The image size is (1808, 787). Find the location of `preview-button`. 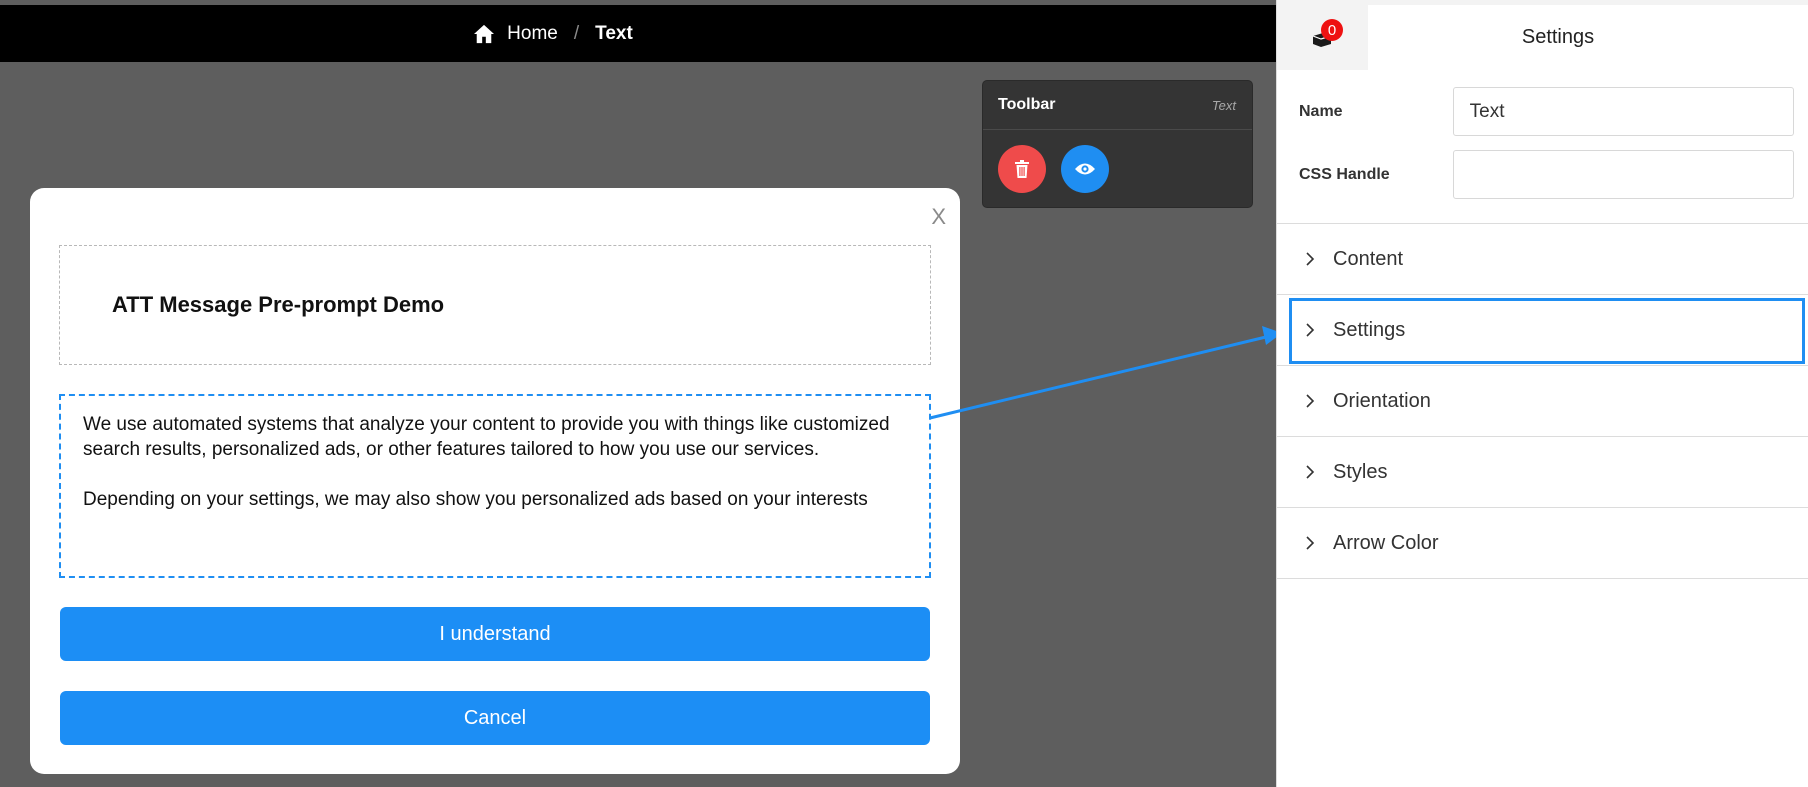

preview-button is located at coordinates (1085, 169).